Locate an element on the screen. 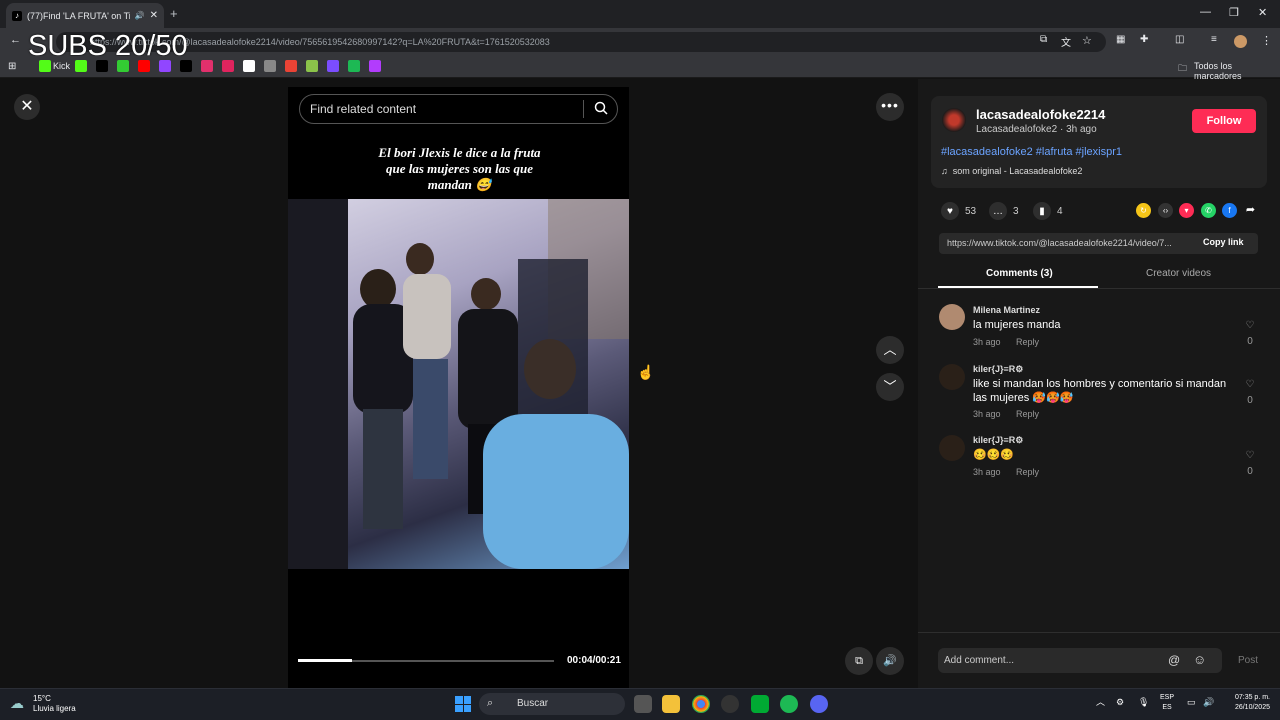 Image resolution: width=1280 pixels, height=720 pixels. comment-action: … 3 is located at coordinates (1004, 211).